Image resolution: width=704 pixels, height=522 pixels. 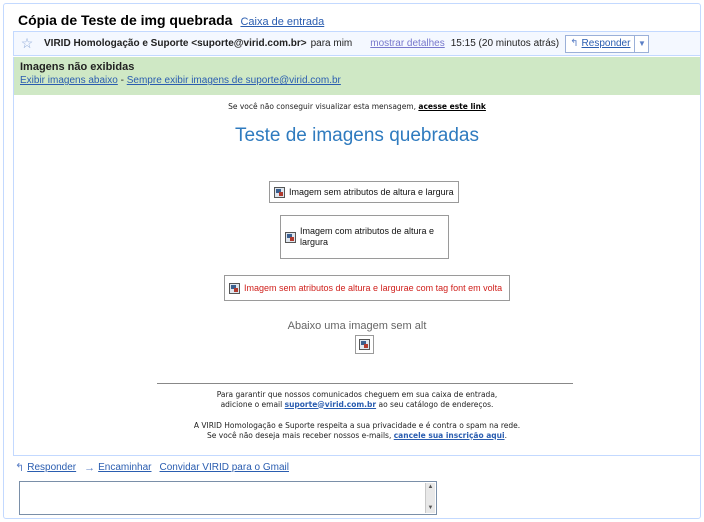 I want to click on broken-image-1: Imagem sem atributos de altura e largura, so click(x=364, y=192).